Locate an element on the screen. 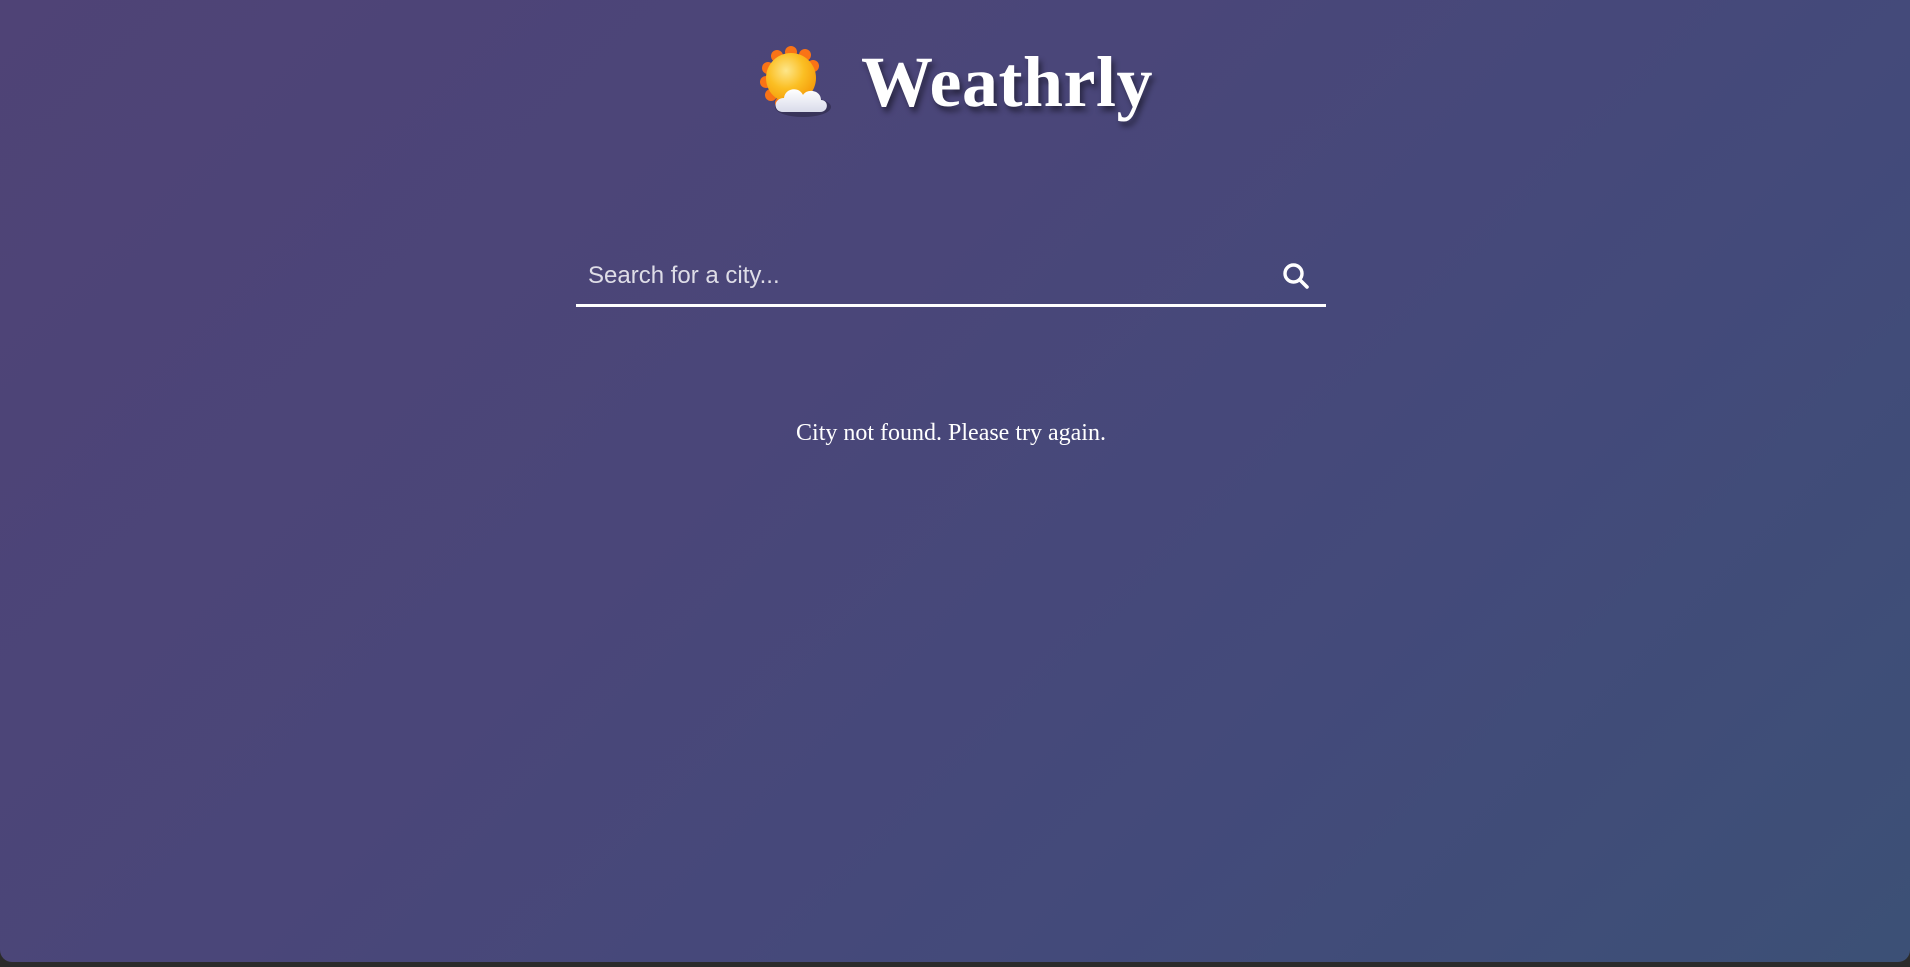  search-button is located at coordinates (1296, 276).